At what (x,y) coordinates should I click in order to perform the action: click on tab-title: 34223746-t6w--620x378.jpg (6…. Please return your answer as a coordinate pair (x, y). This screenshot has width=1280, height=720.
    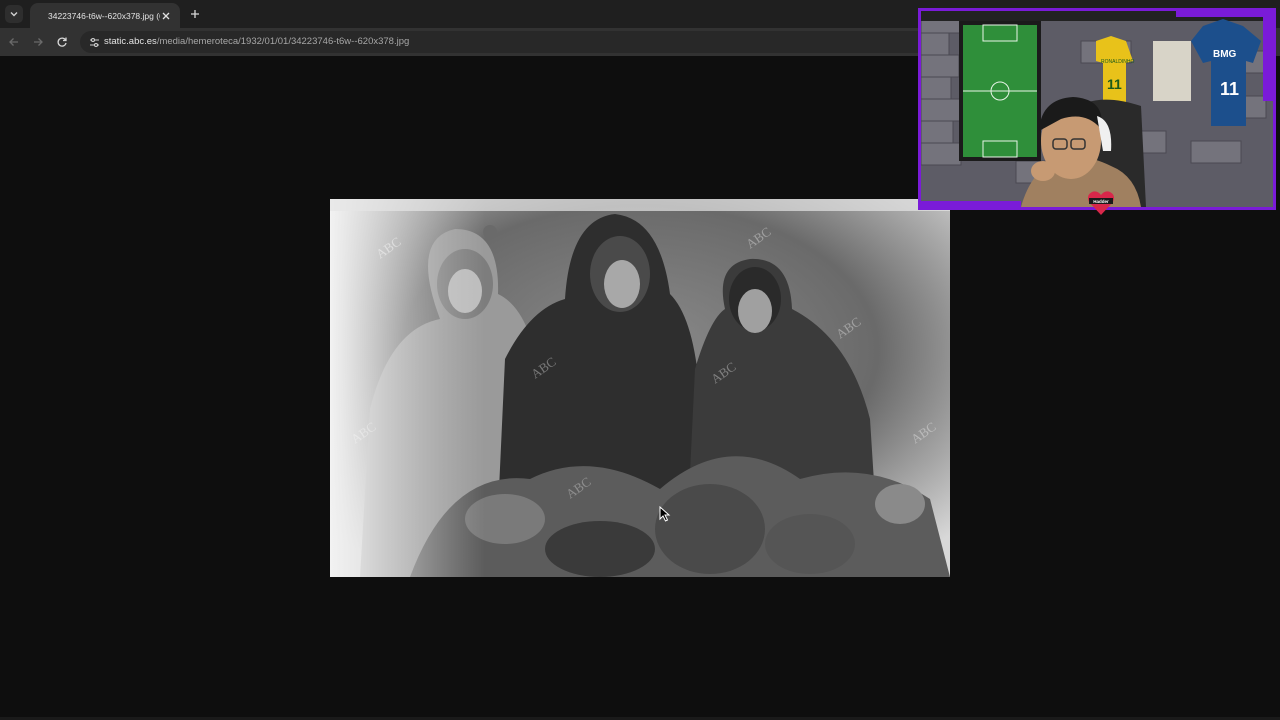
    Looking at the image, I should click on (104, 15).